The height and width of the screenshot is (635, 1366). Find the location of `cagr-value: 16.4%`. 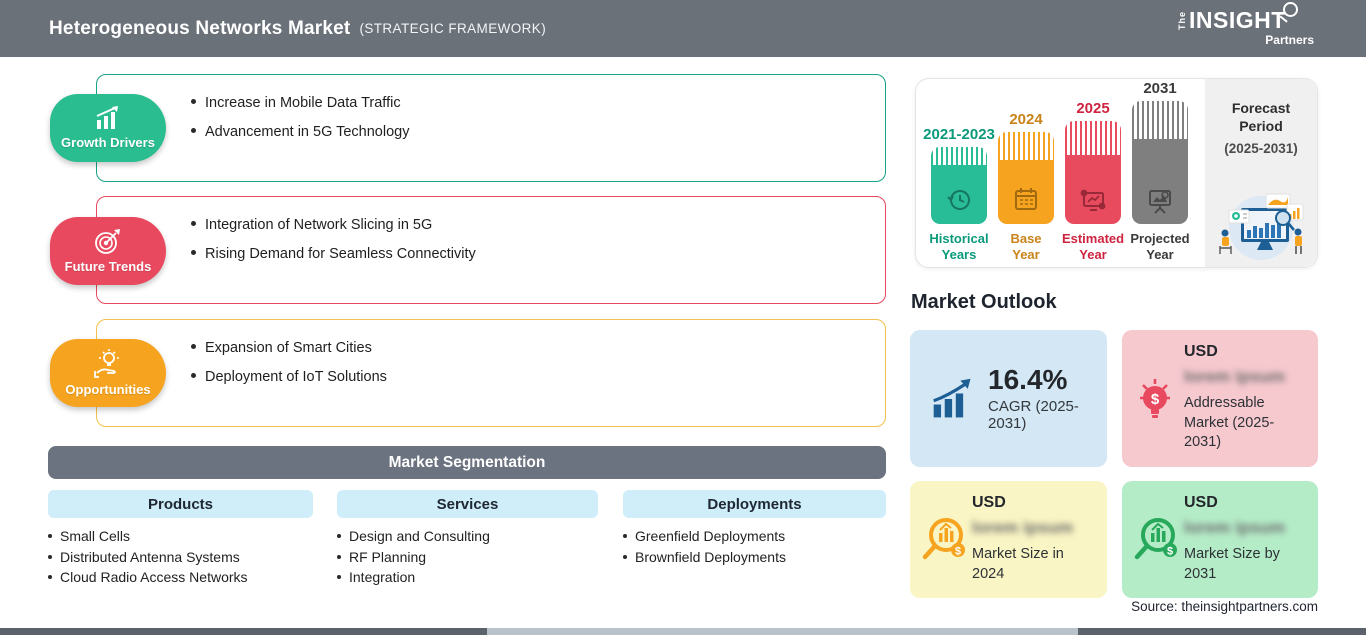

cagr-value: 16.4% is located at coordinates (1028, 379).